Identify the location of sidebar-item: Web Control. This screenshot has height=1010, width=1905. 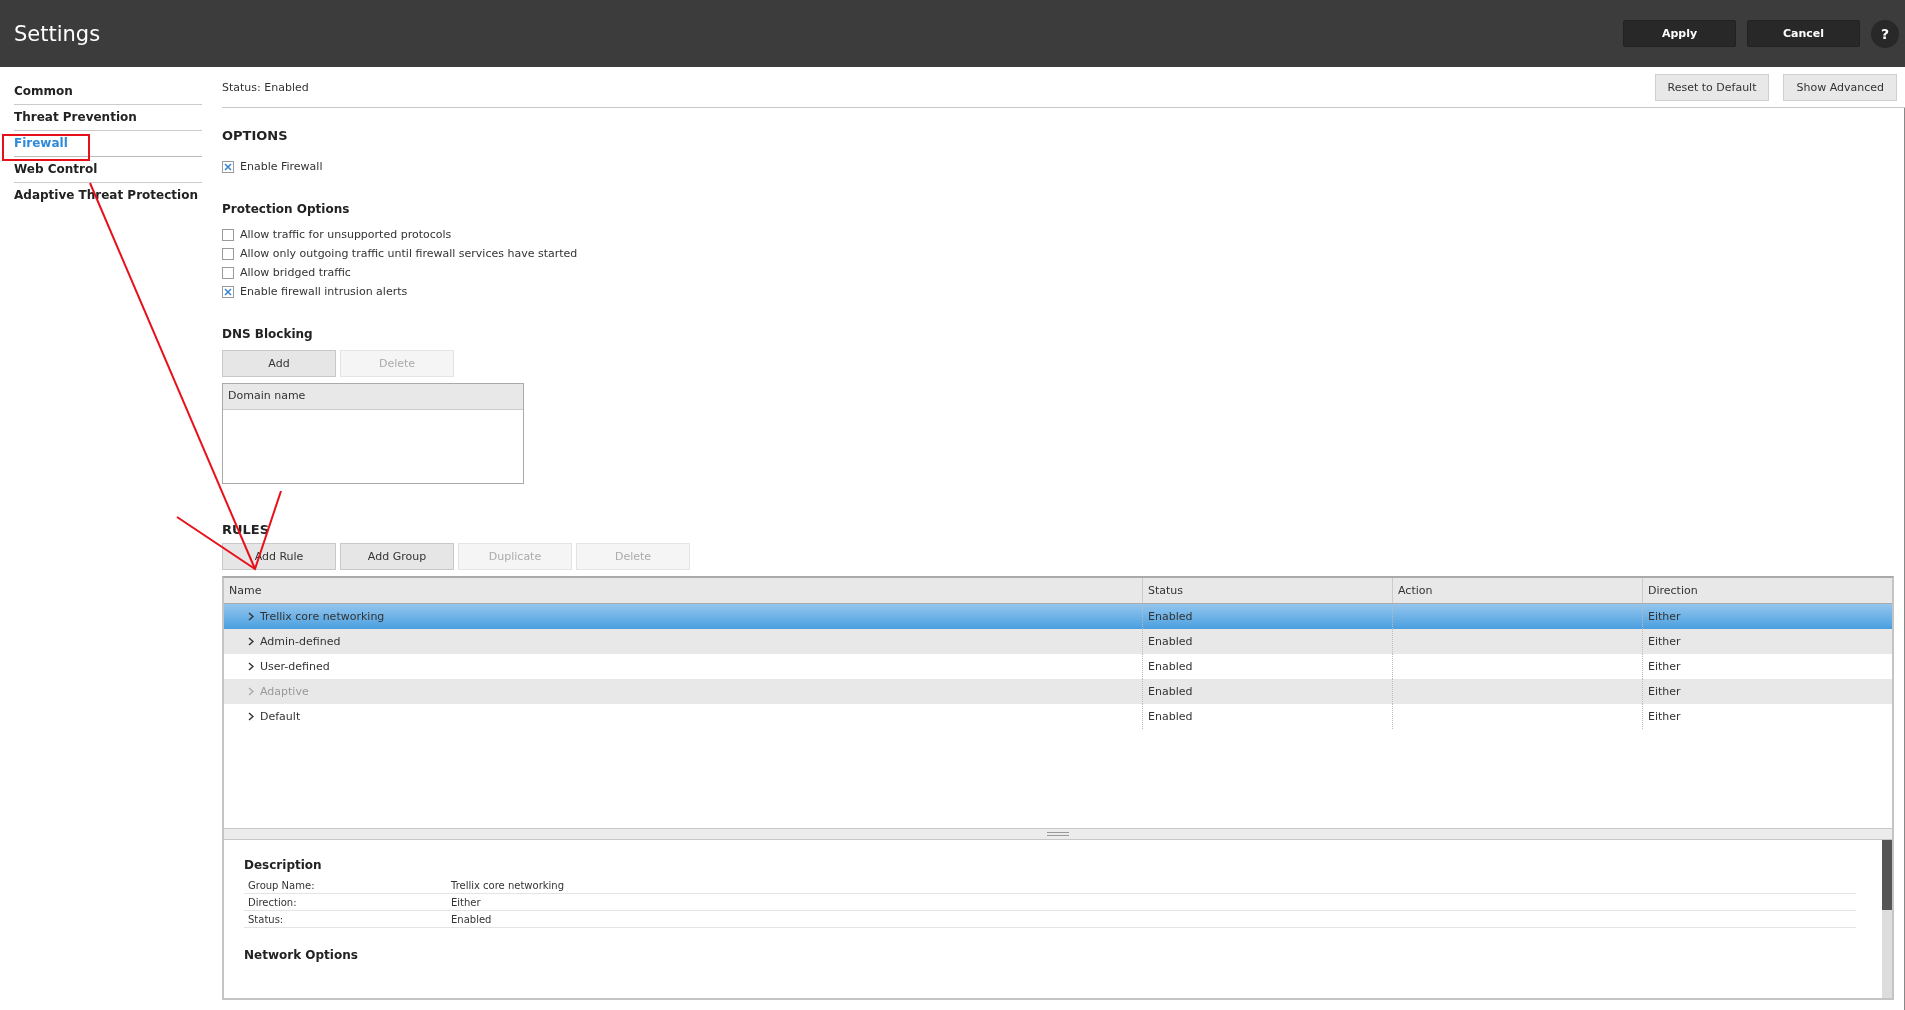
(108, 170).